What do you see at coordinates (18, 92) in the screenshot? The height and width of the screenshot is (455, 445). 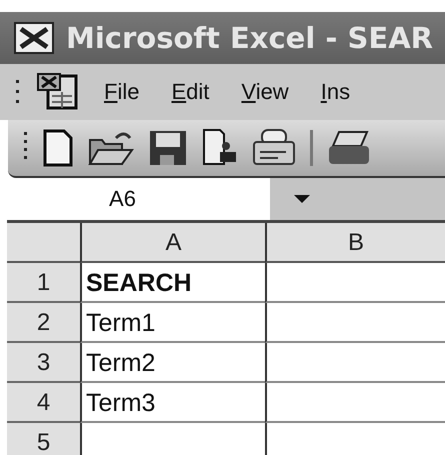 I see `grip-handle-icon` at bounding box center [18, 92].